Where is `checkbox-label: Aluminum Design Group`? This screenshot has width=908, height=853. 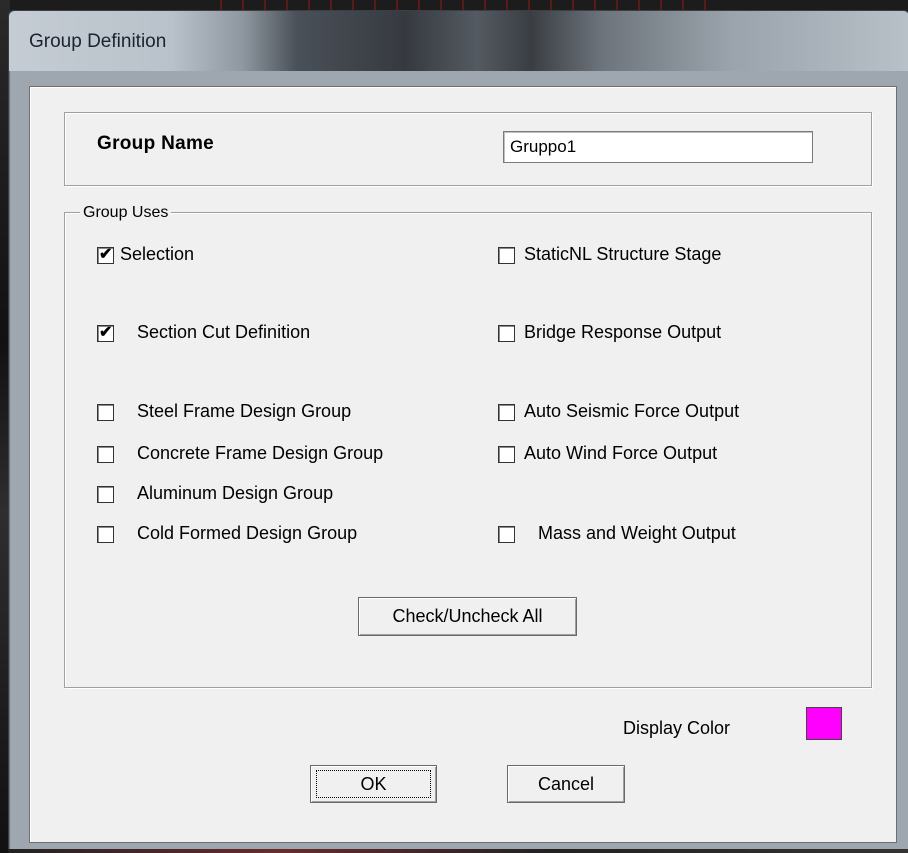 checkbox-label: Aluminum Design Group is located at coordinates (235, 493).